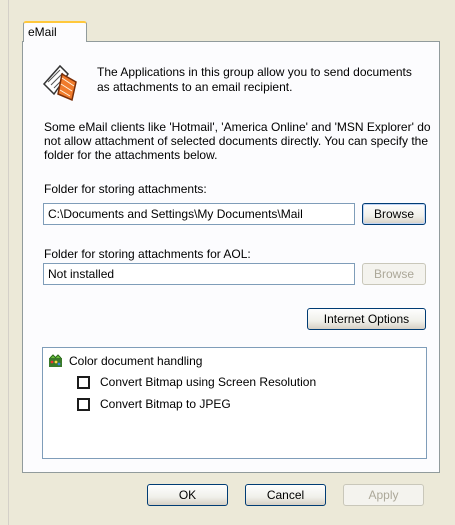  Describe the element at coordinates (83, 404) in the screenshot. I see `jpeg-checkbox` at that location.